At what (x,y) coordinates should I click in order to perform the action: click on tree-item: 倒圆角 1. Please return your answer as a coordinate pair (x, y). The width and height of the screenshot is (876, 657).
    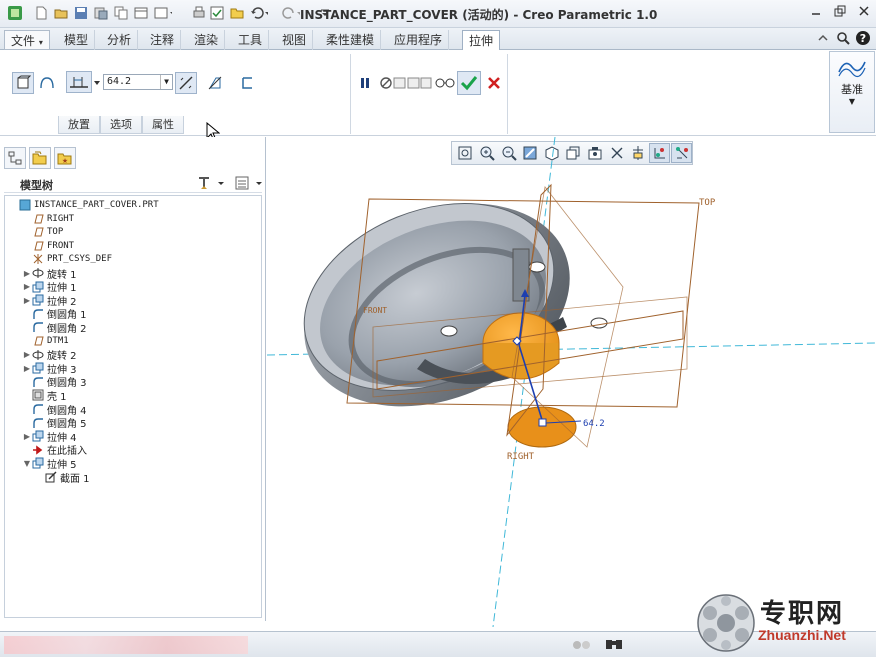
    Looking at the image, I should click on (54, 314).